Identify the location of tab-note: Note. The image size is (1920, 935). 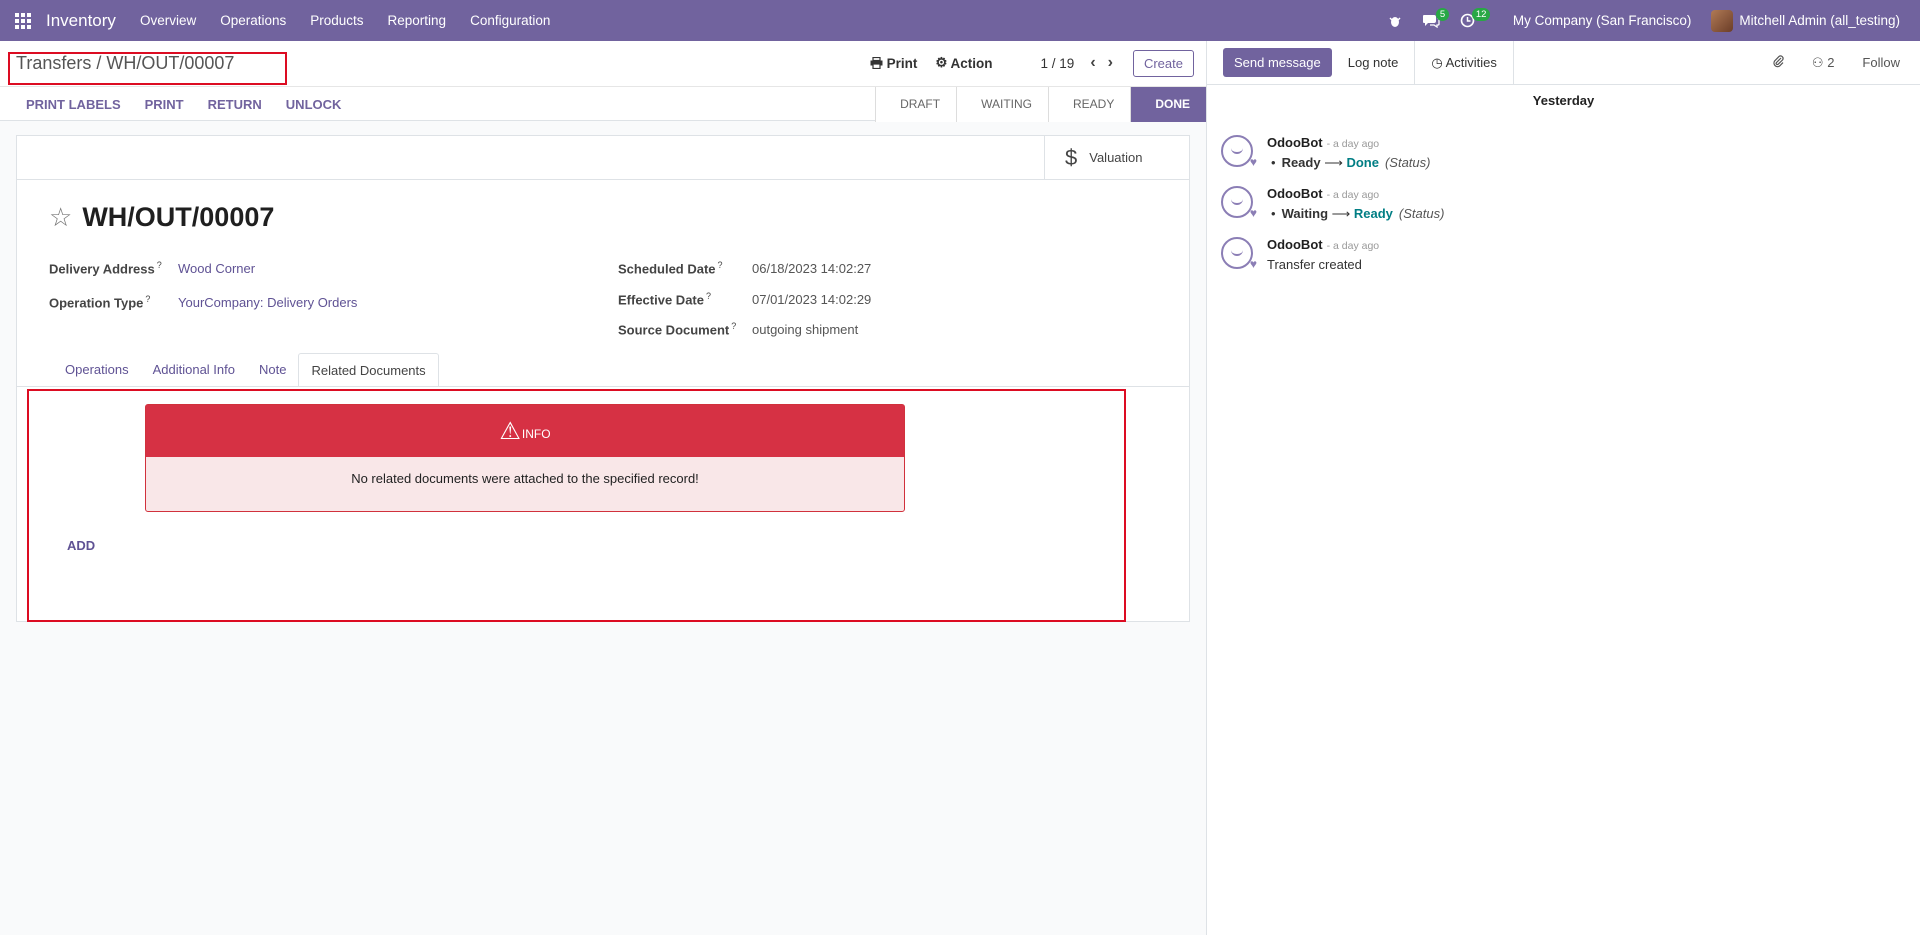
(272, 370).